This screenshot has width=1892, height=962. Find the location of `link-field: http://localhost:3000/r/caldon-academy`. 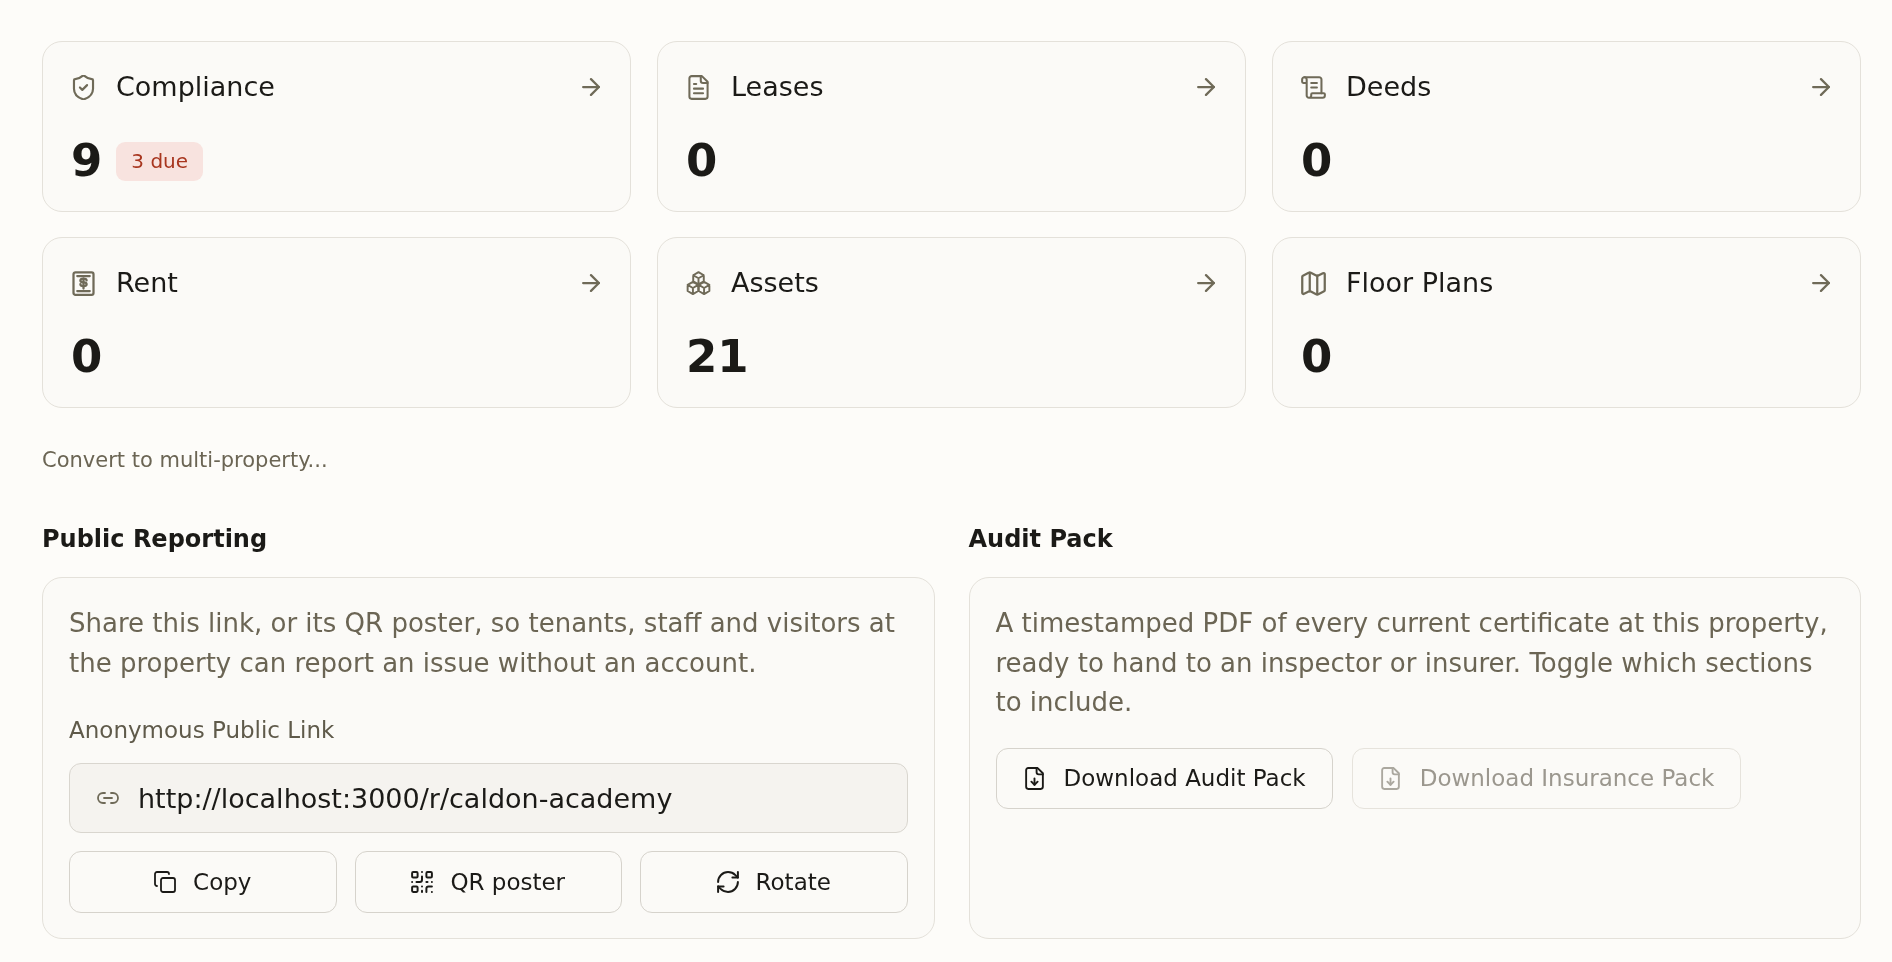

link-field: http://localhost:3000/r/caldon-academy is located at coordinates (488, 798).